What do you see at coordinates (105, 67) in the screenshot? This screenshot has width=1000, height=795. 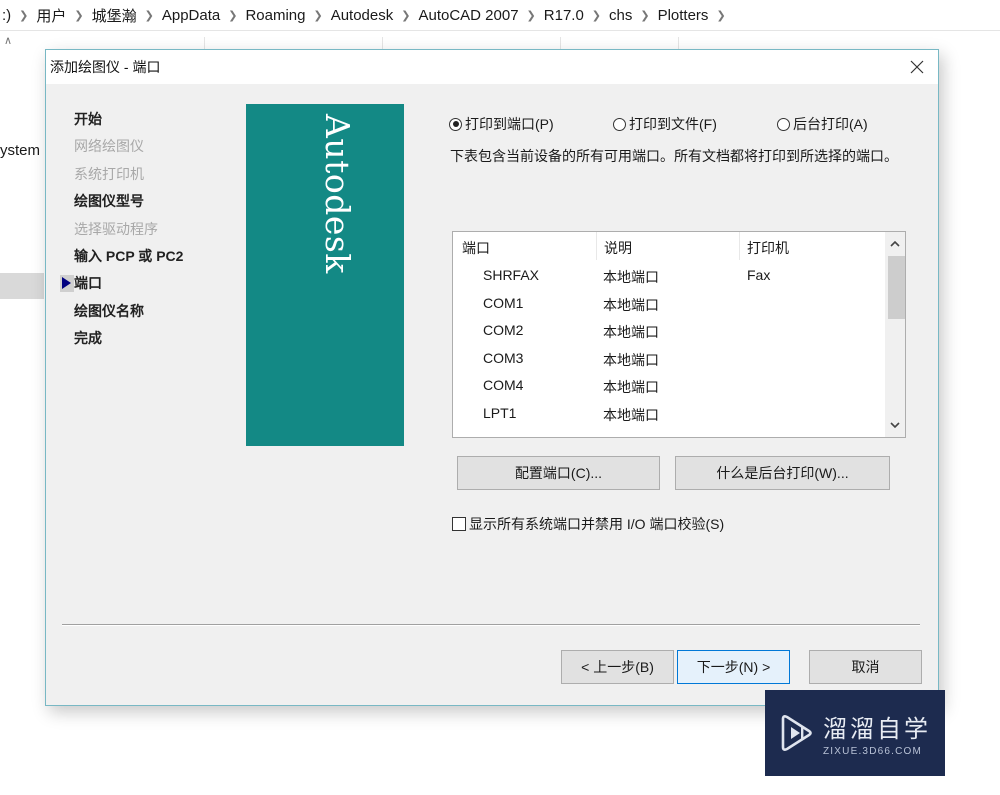 I see `dialog-title: 添加绘图仪 - 端口` at bounding box center [105, 67].